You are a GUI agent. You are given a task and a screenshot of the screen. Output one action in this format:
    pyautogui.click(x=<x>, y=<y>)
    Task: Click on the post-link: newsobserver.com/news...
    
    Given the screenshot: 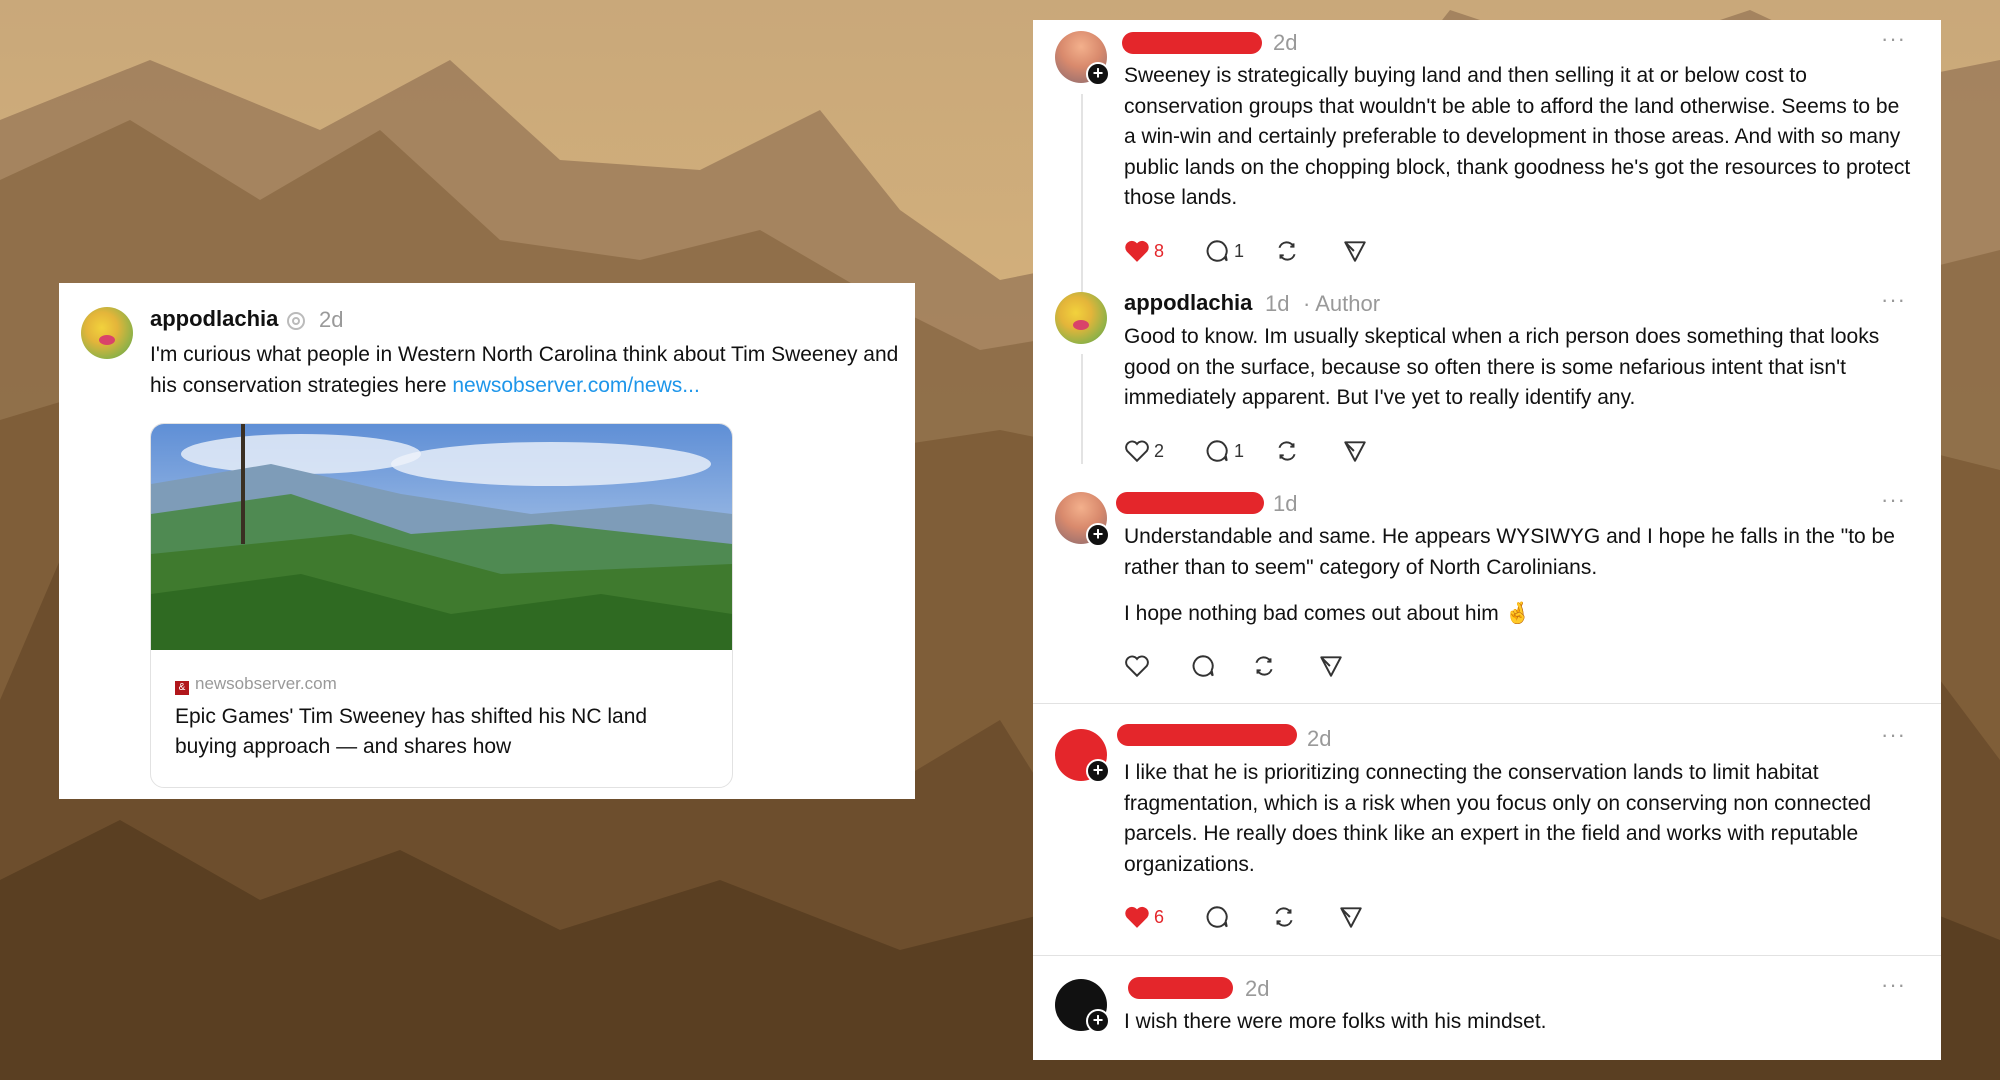 What is the action you would take?
    pyautogui.click(x=575, y=385)
    